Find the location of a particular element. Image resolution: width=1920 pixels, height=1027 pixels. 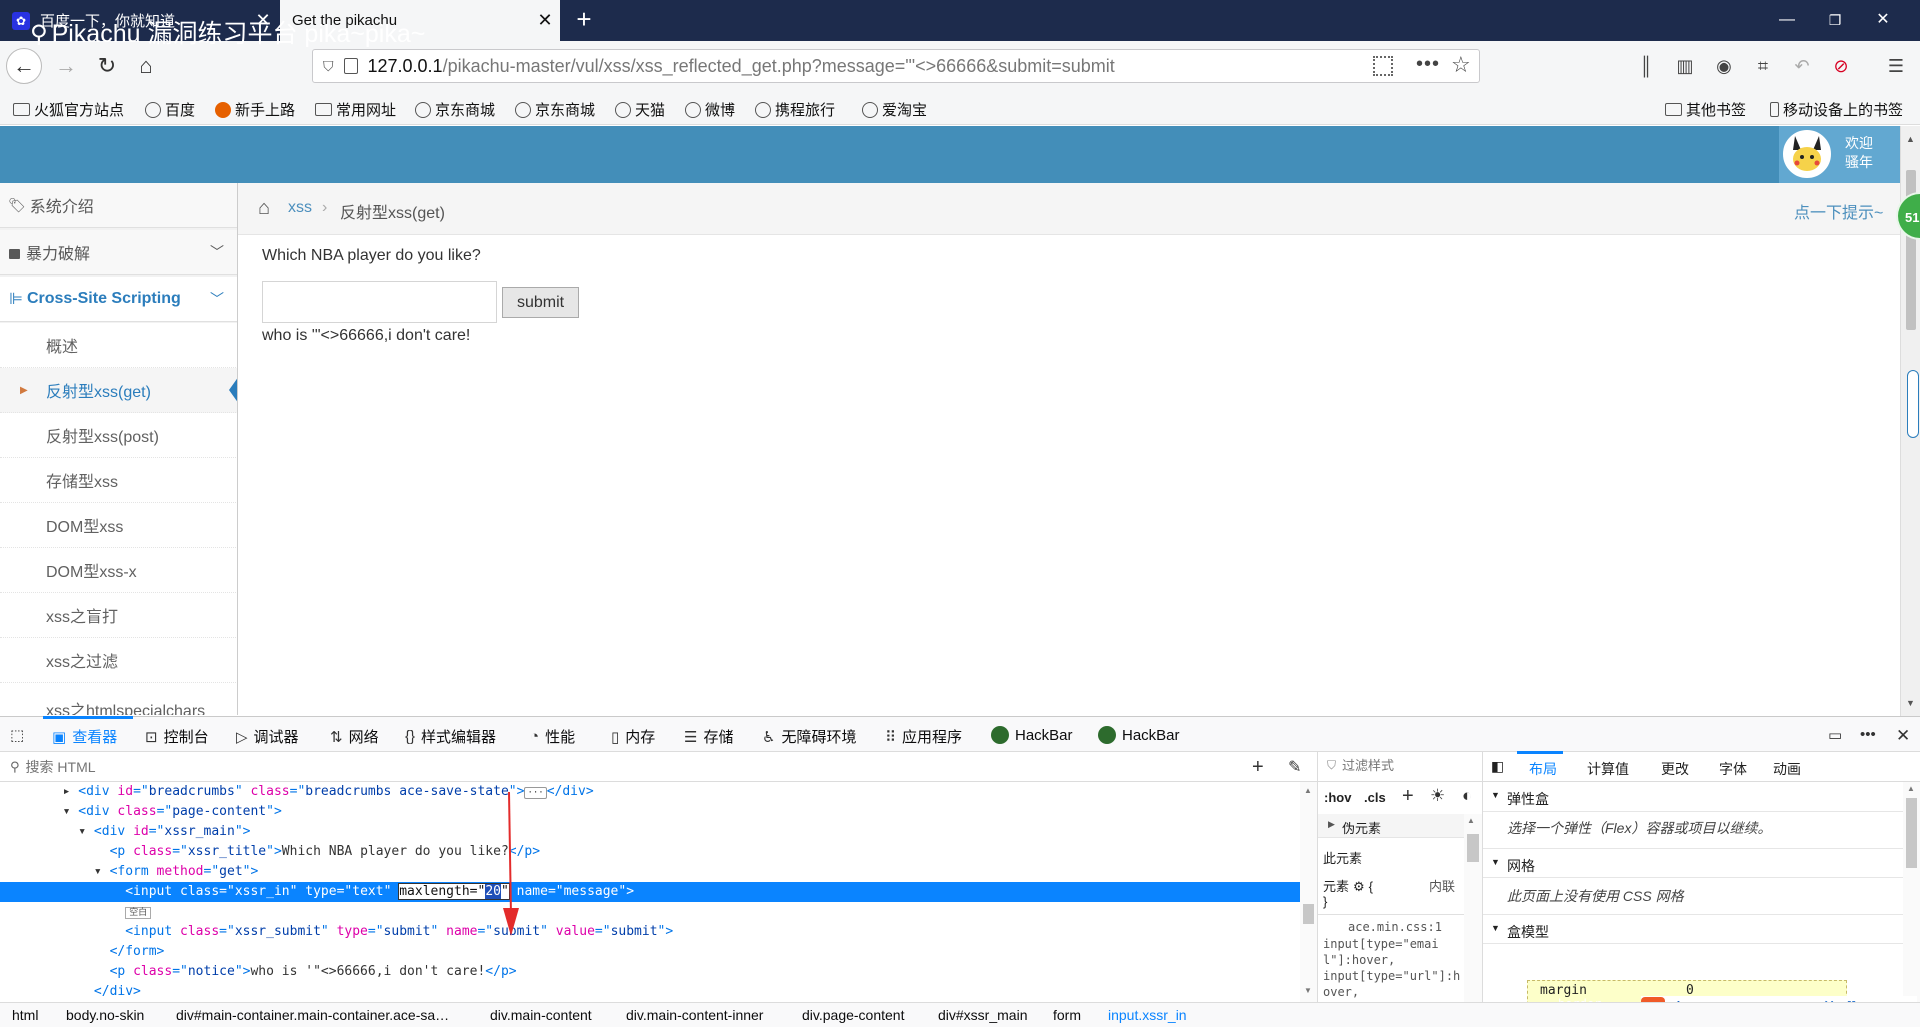

grid-section-header: ▼ 网格 is located at coordinates (1693, 863).